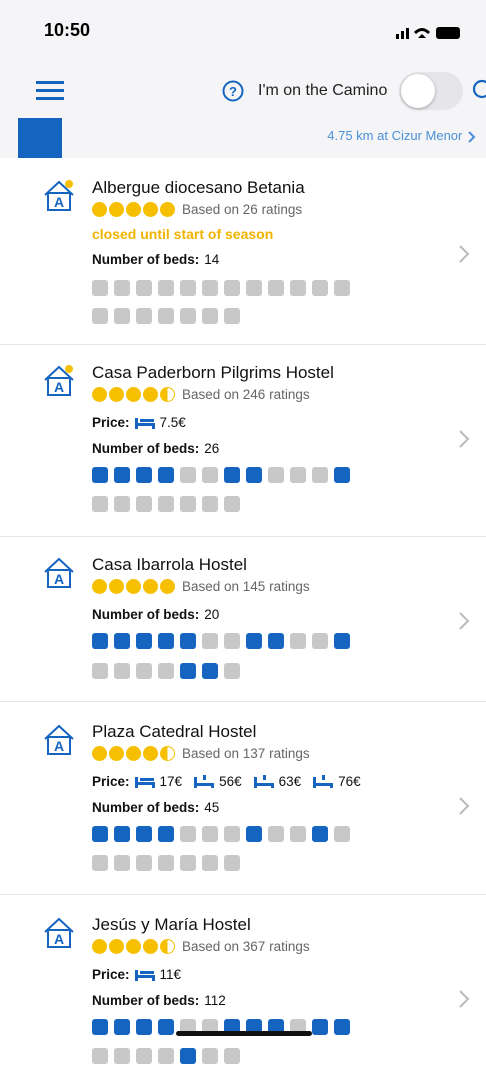 Image resolution: width=486 pixels, height=1075 pixels. Describe the element at coordinates (160, 422) in the screenshot. I see `price-item: 7.5€` at that location.